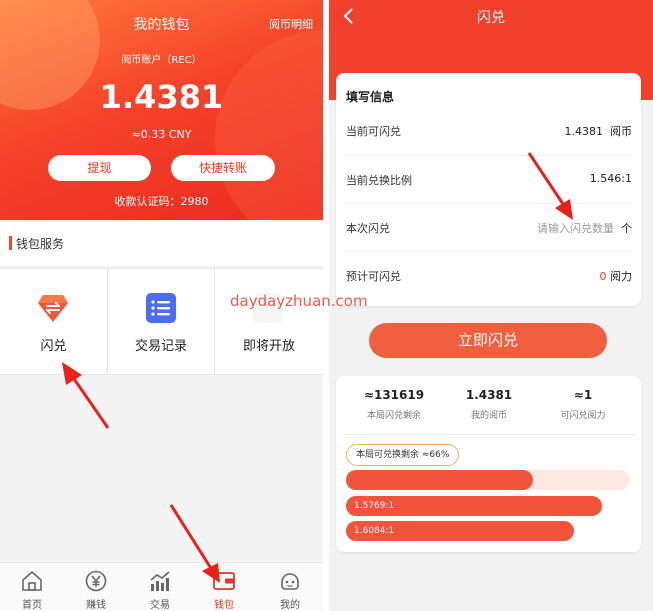 The image size is (653, 611). I want to click on available-unit: 阅币, so click(621, 131).